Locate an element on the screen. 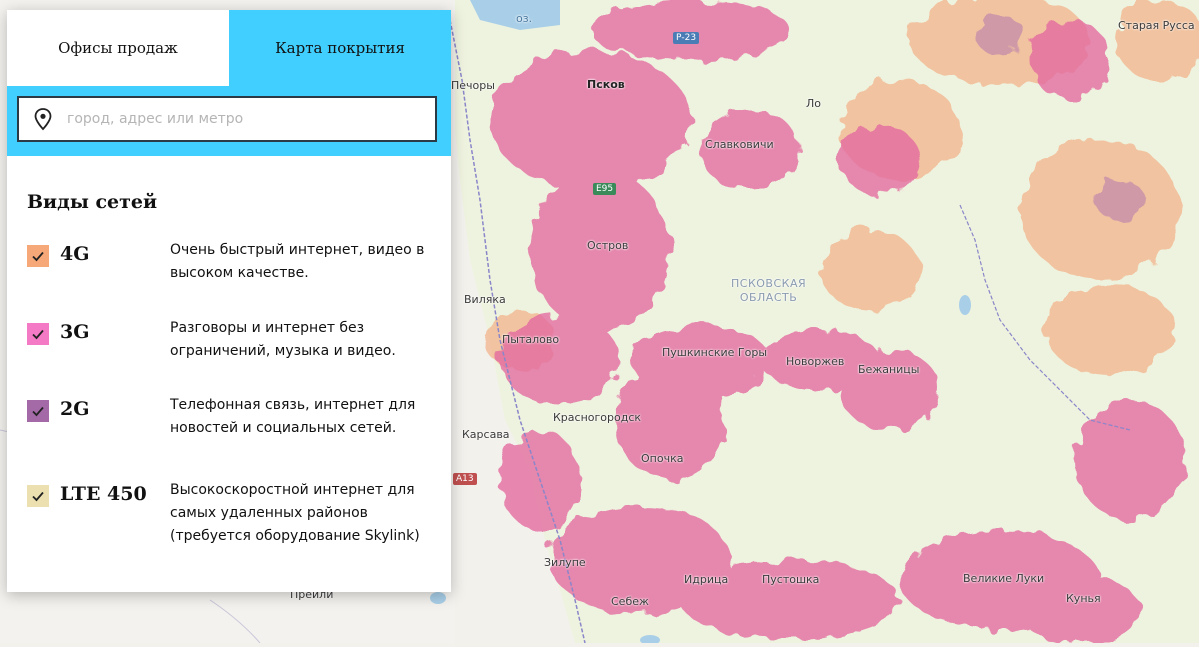 This screenshot has width=1199, height=647. map-place-label: Пыталово is located at coordinates (531, 339).